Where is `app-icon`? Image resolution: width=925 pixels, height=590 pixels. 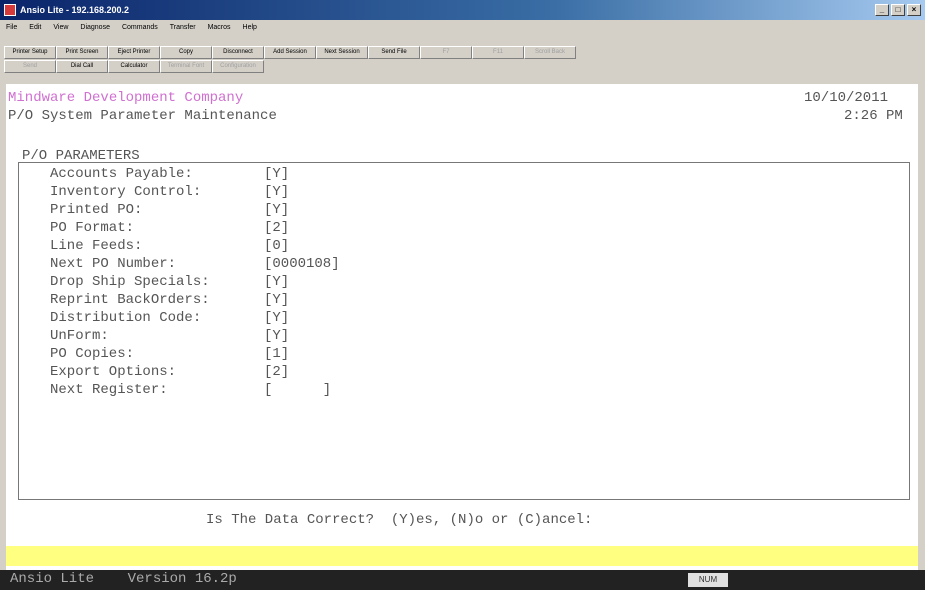 app-icon is located at coordinates (10, 10).